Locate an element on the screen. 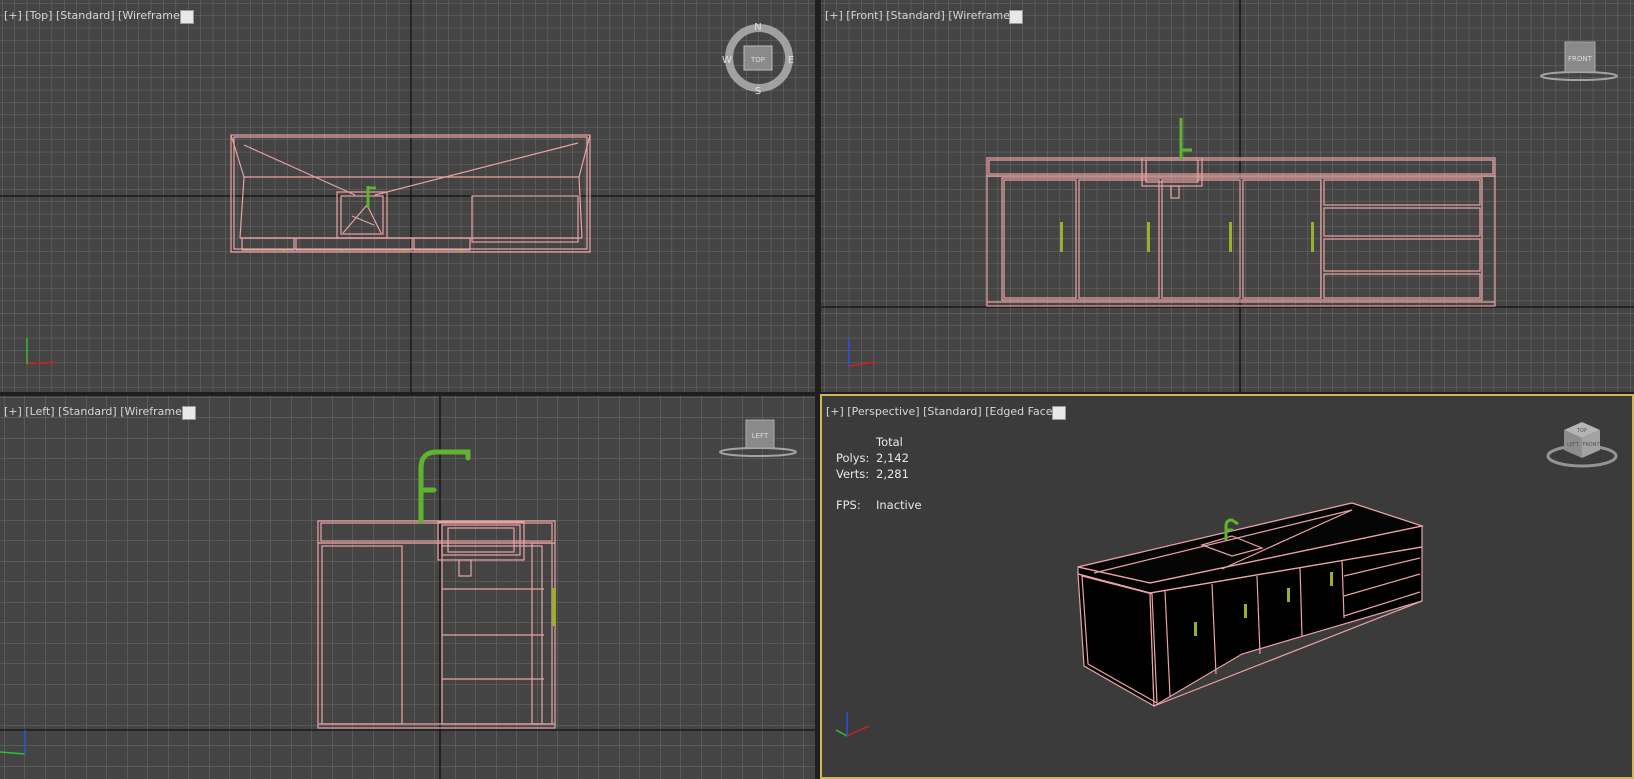 The height and width of the screenshot is (779, 1634). stats-header: Total is located at coordinates (889, 442).